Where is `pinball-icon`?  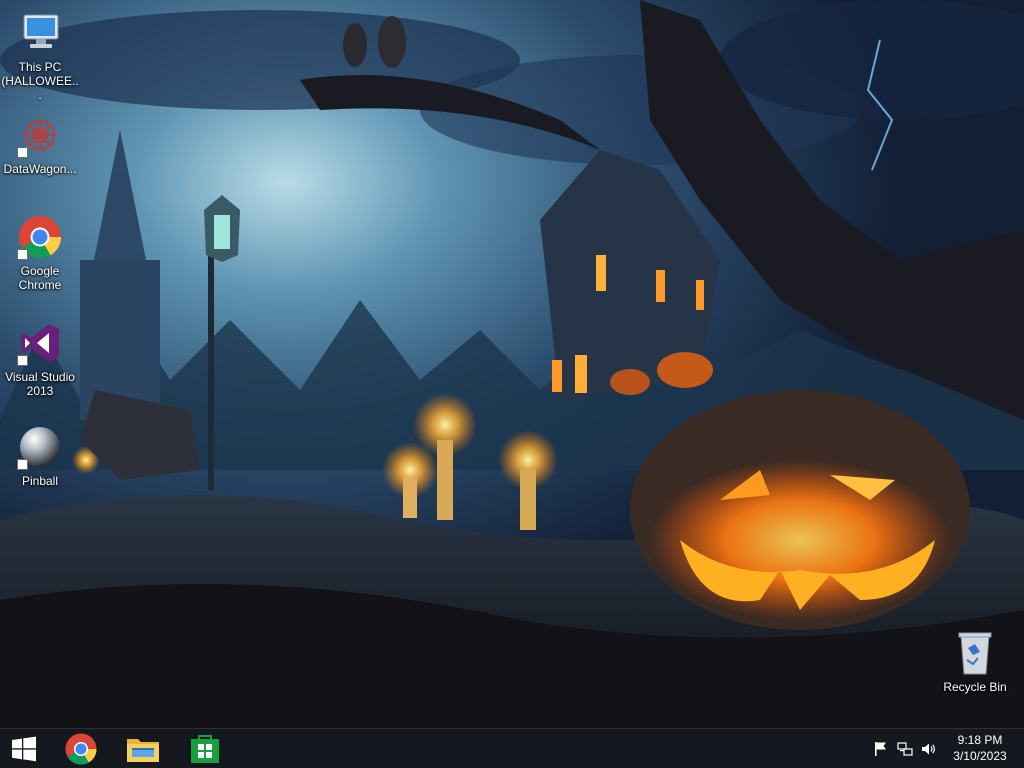
pinball-icon is located at coordinates (40, 447).